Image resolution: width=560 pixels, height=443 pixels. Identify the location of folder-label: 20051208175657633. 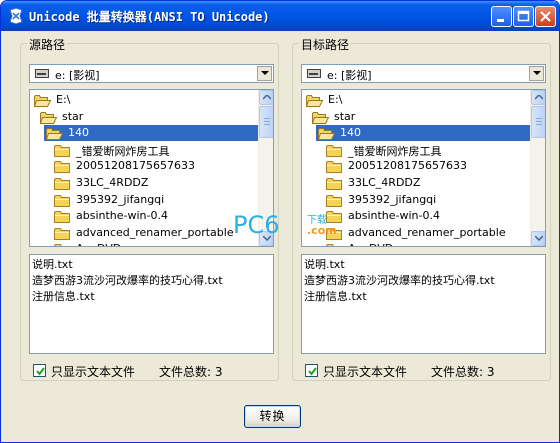
(407, 166).